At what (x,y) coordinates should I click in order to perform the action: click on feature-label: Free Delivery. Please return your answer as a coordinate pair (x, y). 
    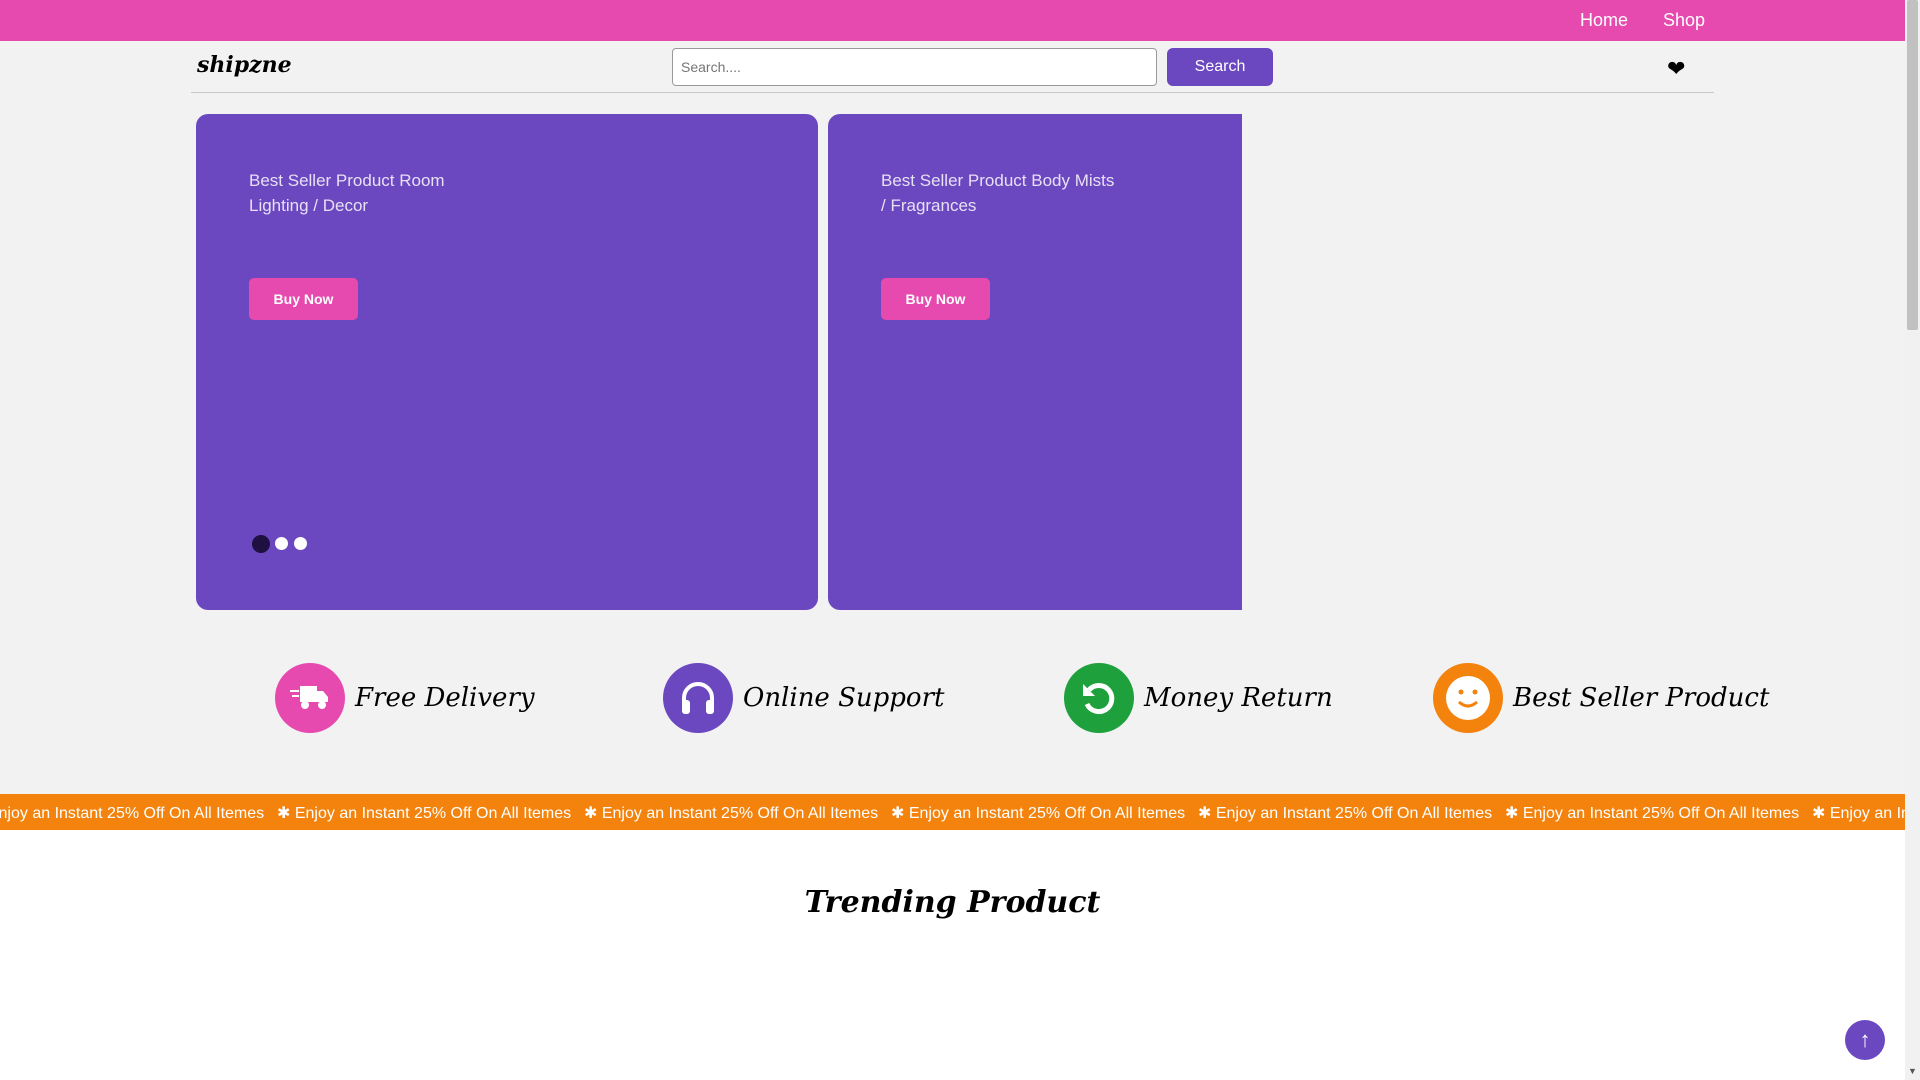
    Looking at the image, I should click on (445, 698).